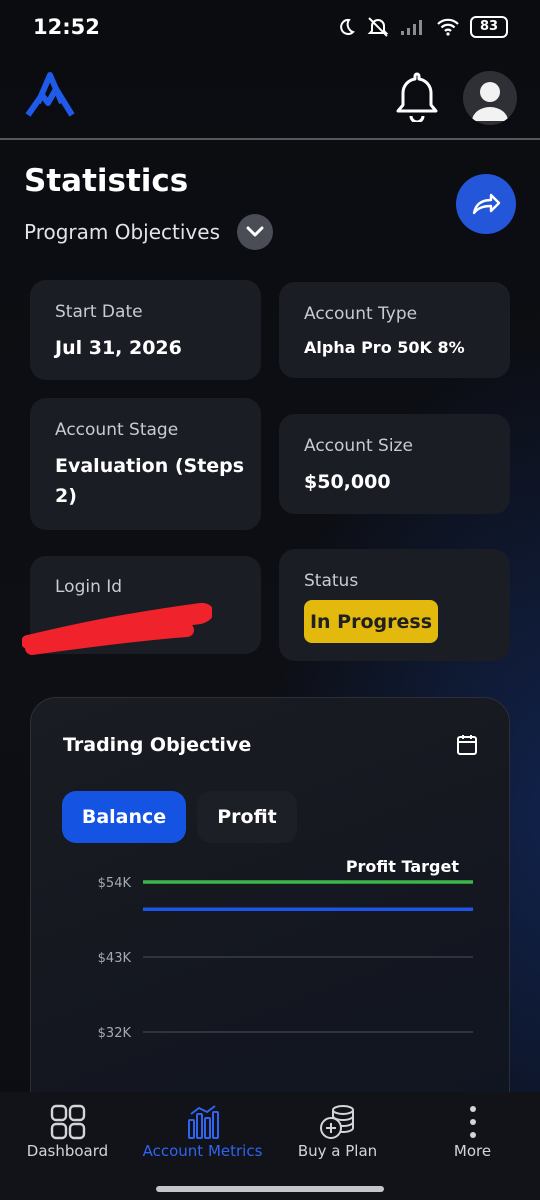 This screenshot has height=1200, width=540. I want to click on start-date-value: Jul 31, 2026, so click(118, 348).